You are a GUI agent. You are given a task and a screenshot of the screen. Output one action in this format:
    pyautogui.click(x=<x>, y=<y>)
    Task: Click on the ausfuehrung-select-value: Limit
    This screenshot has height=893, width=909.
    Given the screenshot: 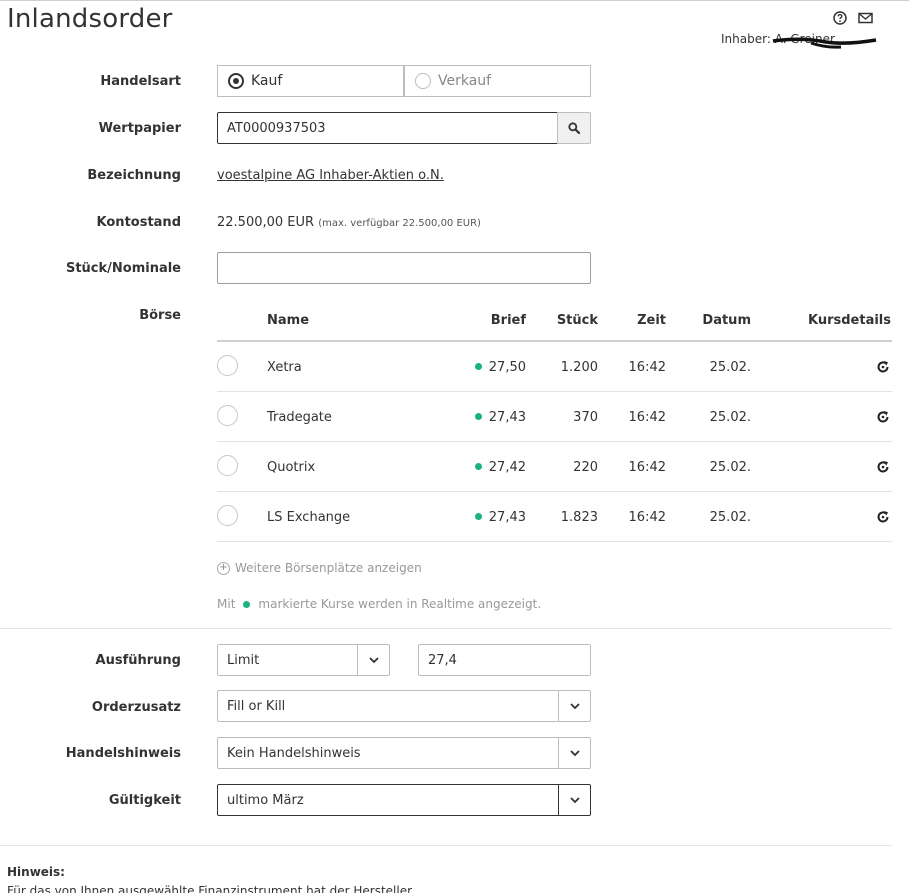 What is the action you would take?
    pyautogui.click(x=243, y=660)
    